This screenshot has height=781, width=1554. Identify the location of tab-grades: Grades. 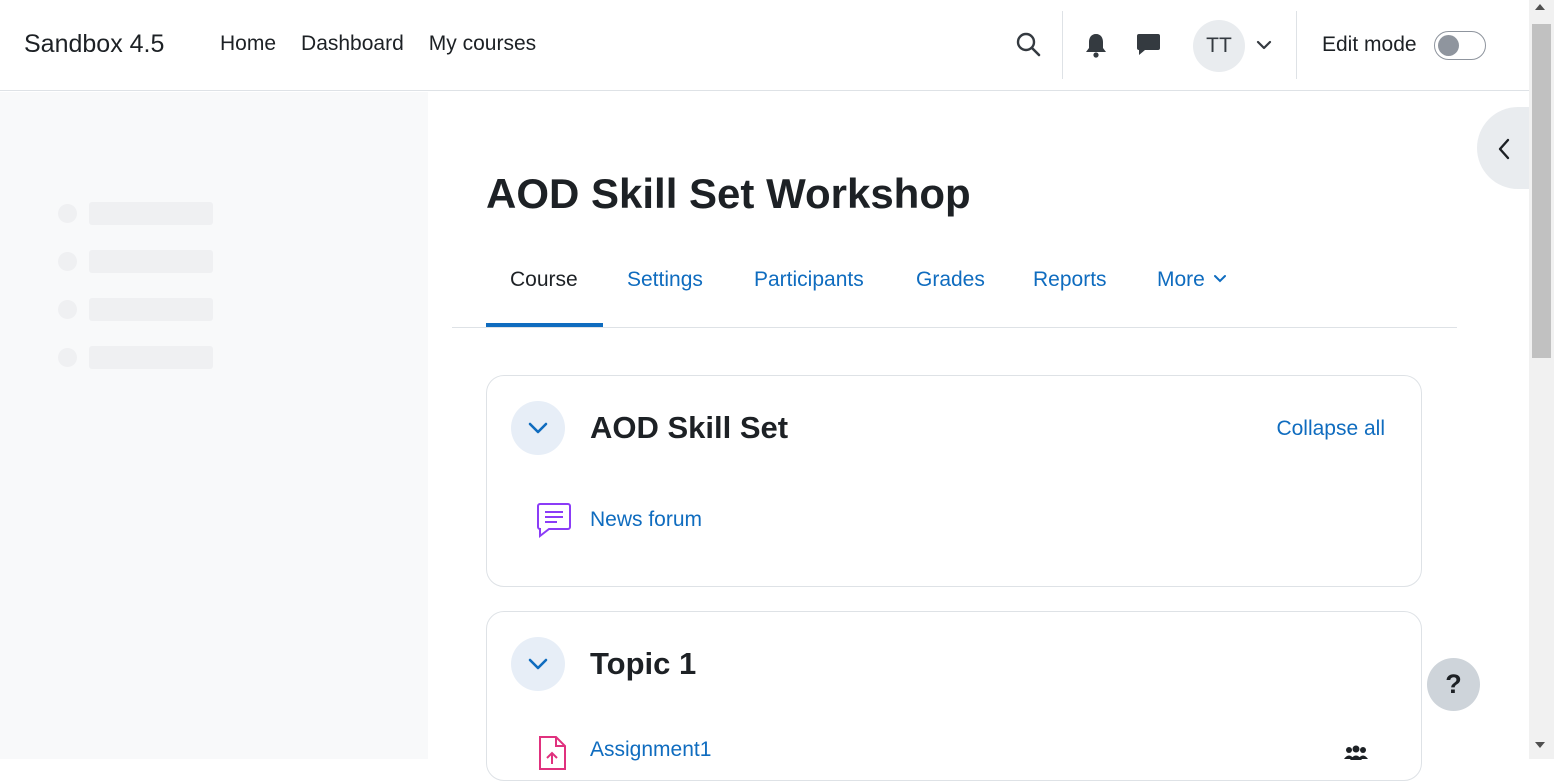
(950, 280).